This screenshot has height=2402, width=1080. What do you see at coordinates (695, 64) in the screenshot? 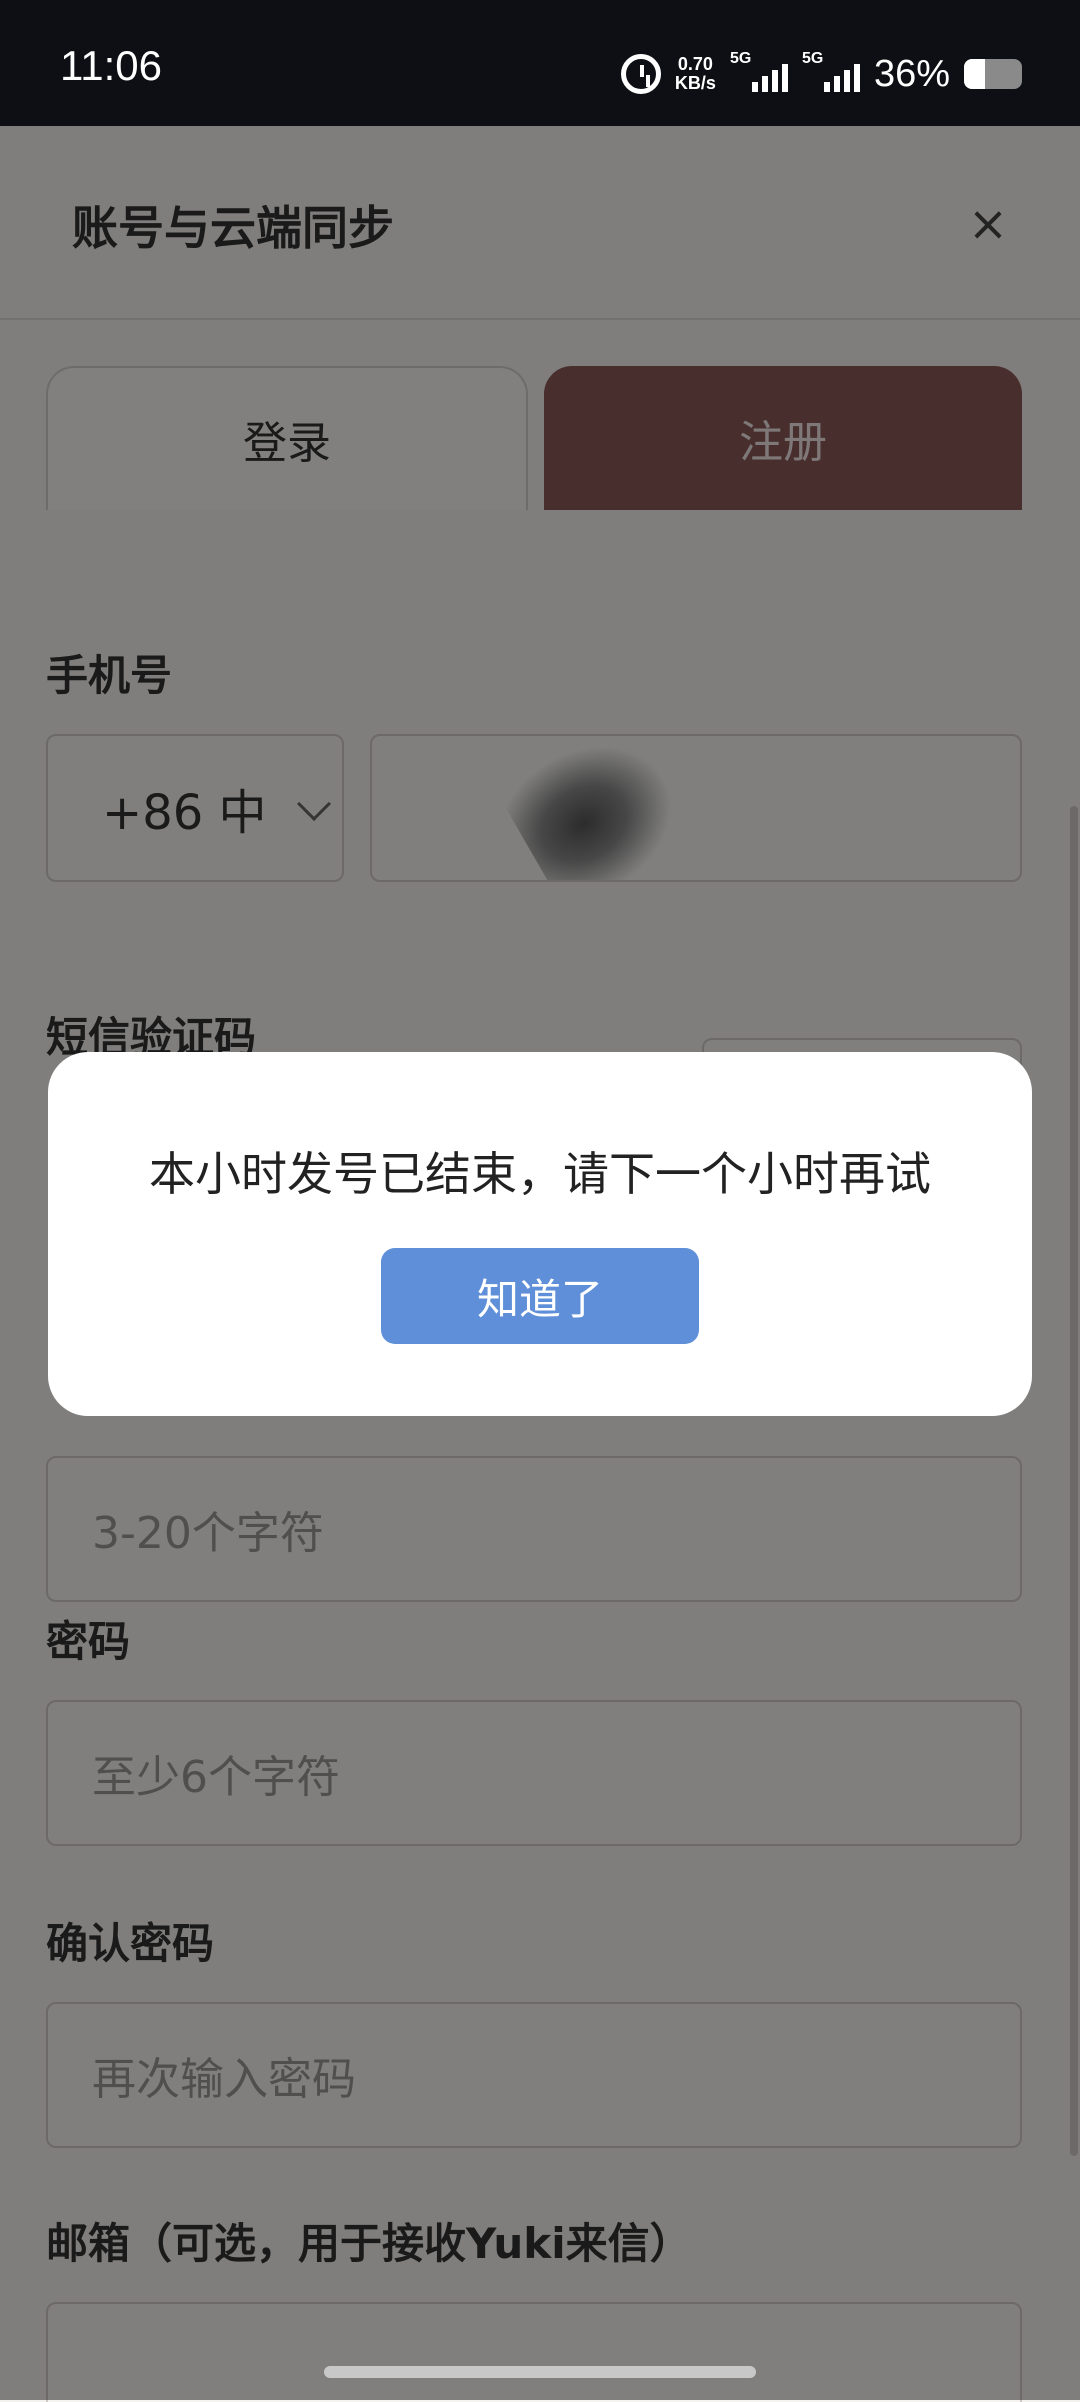
I see `network-speed-value: 0.70` at bounding box center [695, 64].